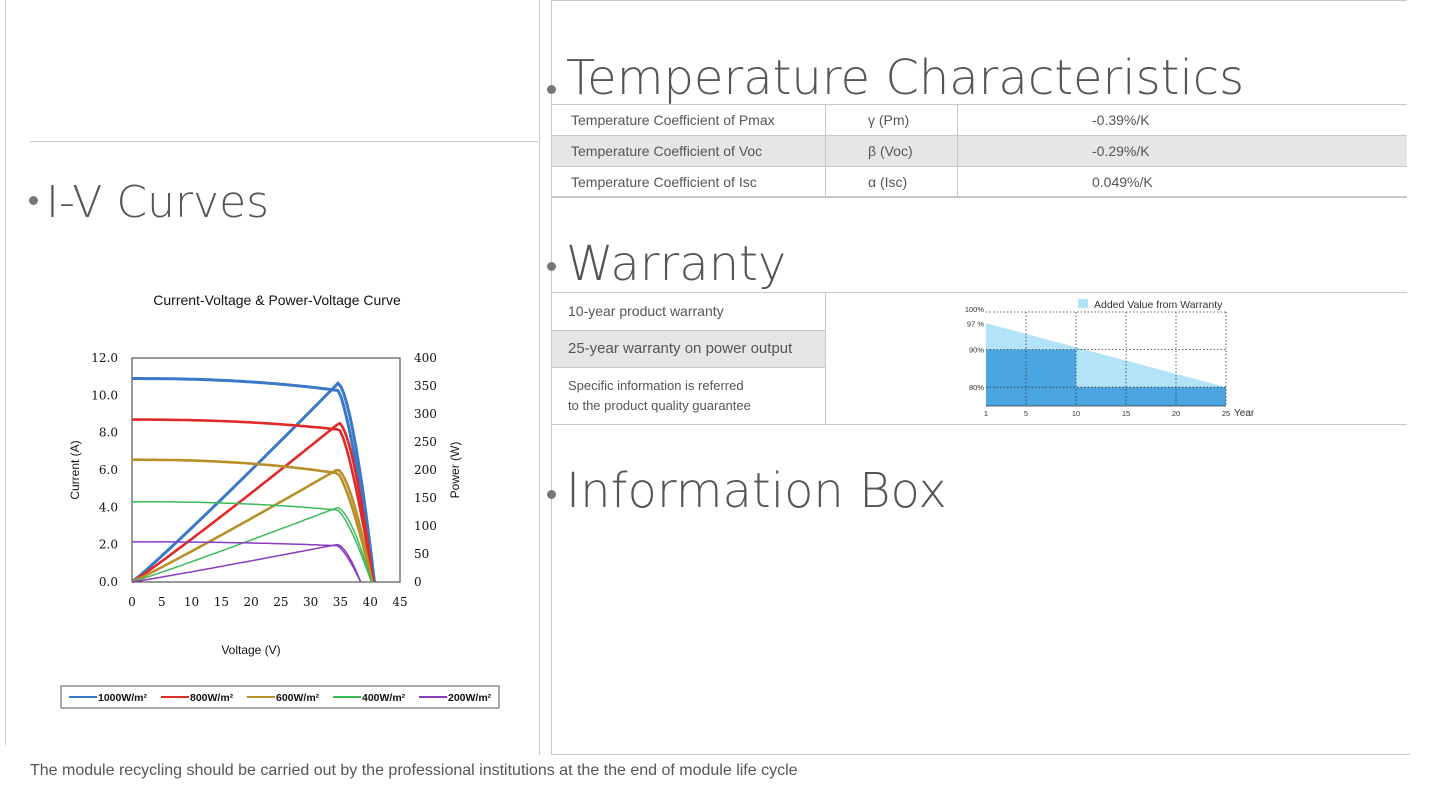  I want to click on legend-label-2: 600W/m², so click(298, 698).